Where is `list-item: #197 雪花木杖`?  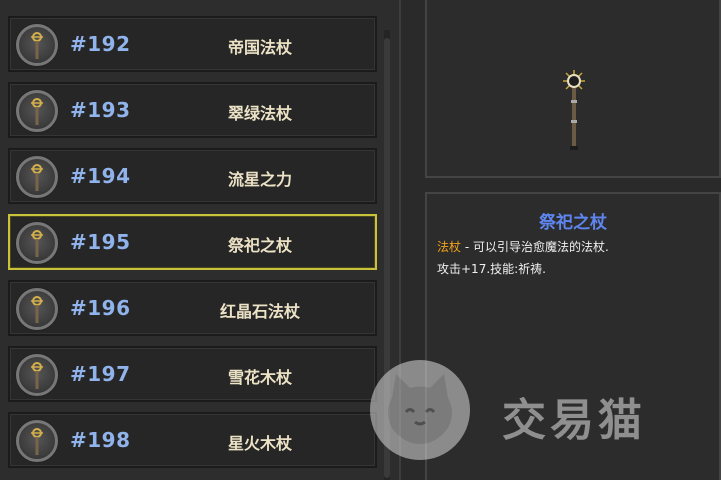
list-item: #197 雪花木杖 is located at coordinates (192, 374).